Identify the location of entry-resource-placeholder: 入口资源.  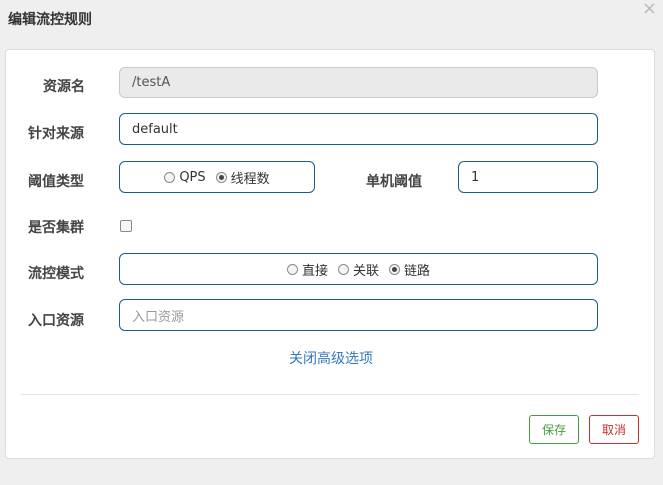
(158, 317).